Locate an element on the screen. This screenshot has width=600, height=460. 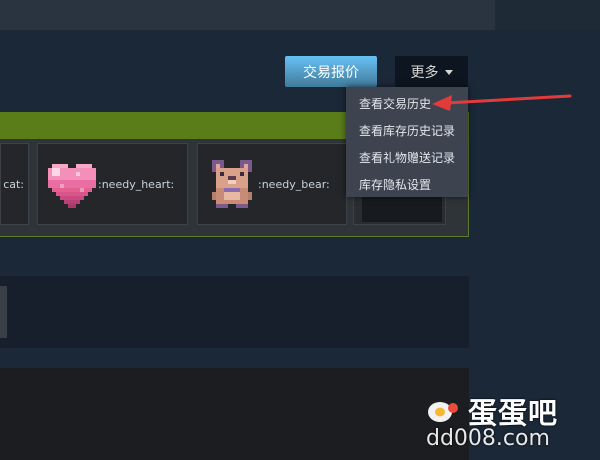
egg-logo-icon is located at coordinates (444, 411).